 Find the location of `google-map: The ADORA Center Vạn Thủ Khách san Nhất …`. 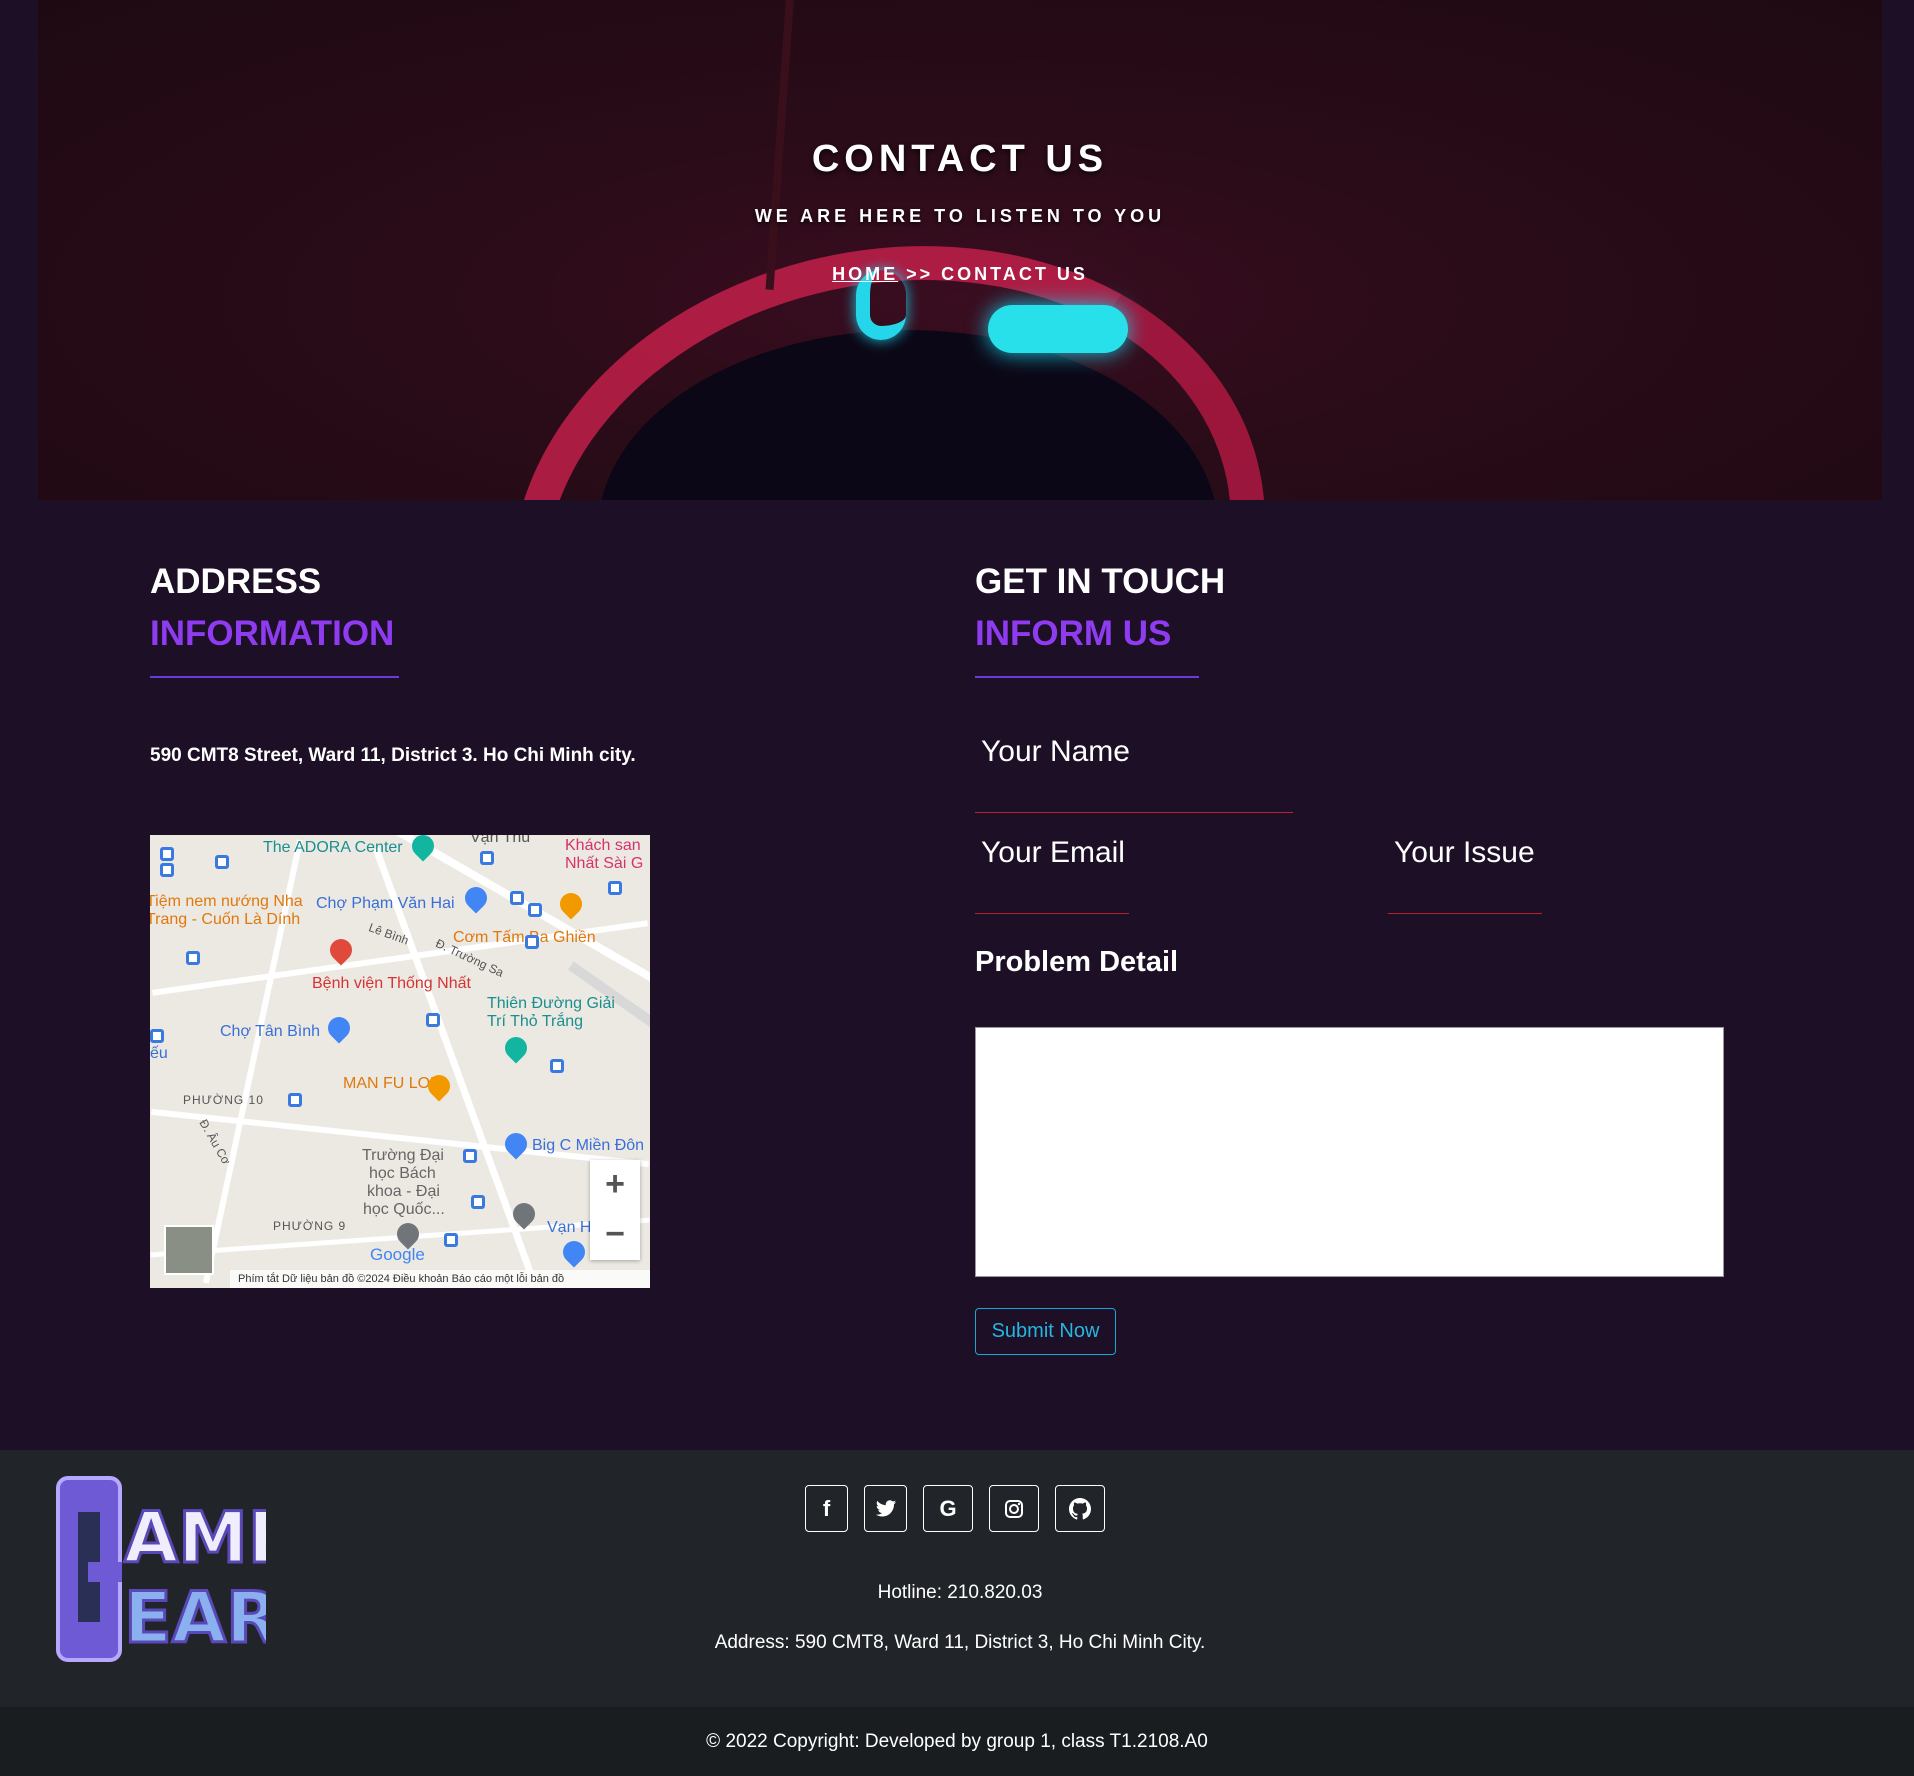

google-map: The ADORA Center Vạn Thủ Khách san Nhất … is located at coordinates (400, 1061).